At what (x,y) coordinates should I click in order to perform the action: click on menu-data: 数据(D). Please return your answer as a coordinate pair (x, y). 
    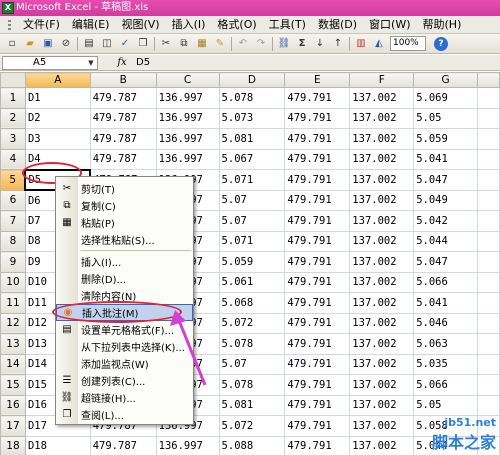
    Looking at the image, I should click on (337, 25).